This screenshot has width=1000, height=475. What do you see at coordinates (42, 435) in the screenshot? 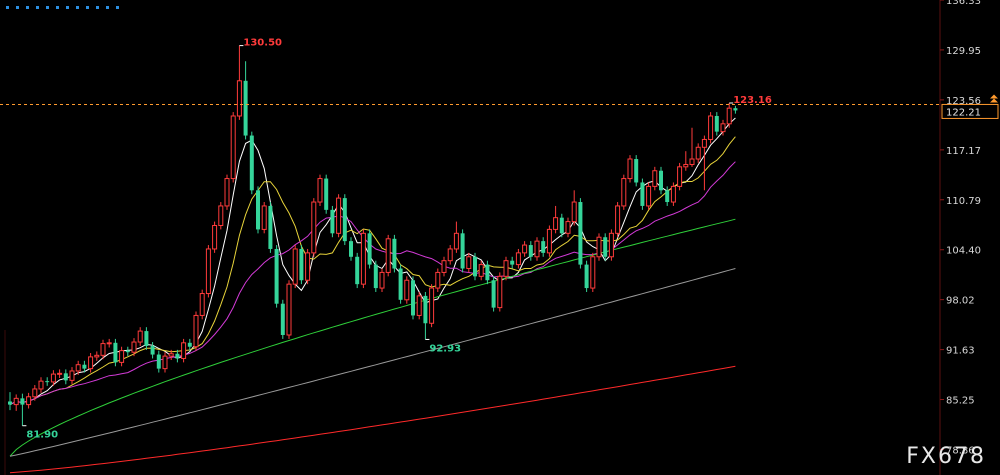
I see `annotation-label: 81.90` at bounding box center [42, 435].